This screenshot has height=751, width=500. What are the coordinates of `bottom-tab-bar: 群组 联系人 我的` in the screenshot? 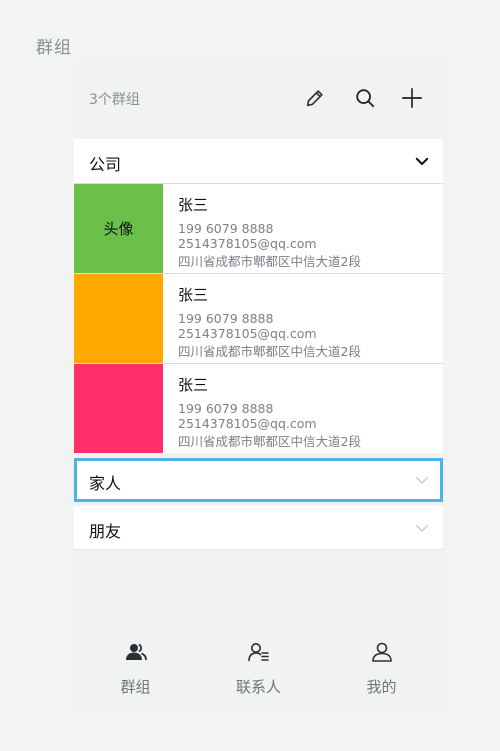 It's located at (258, 672).